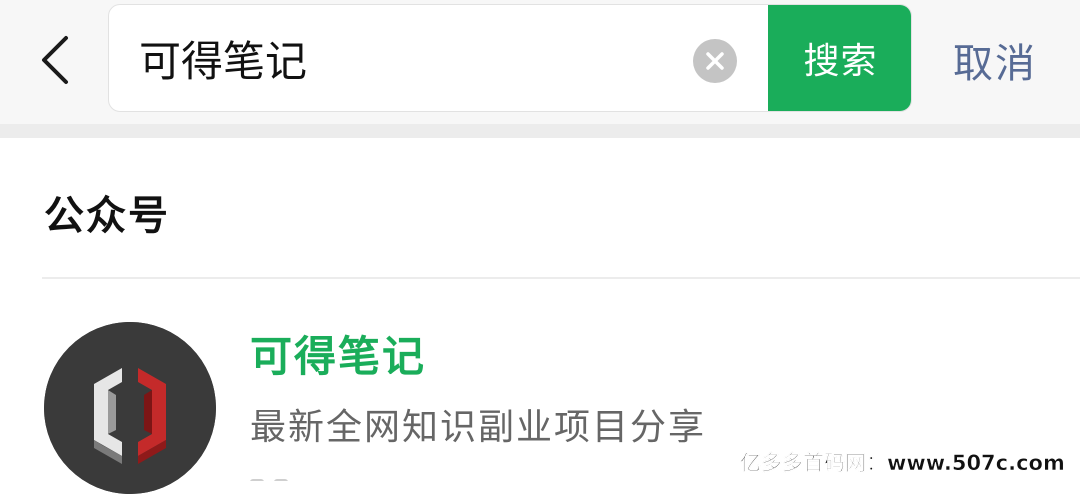  Describe the element at coordinates (478, 427) in the screenshot. I see `account-description: 最新全网知识副业项目分享` at that location.